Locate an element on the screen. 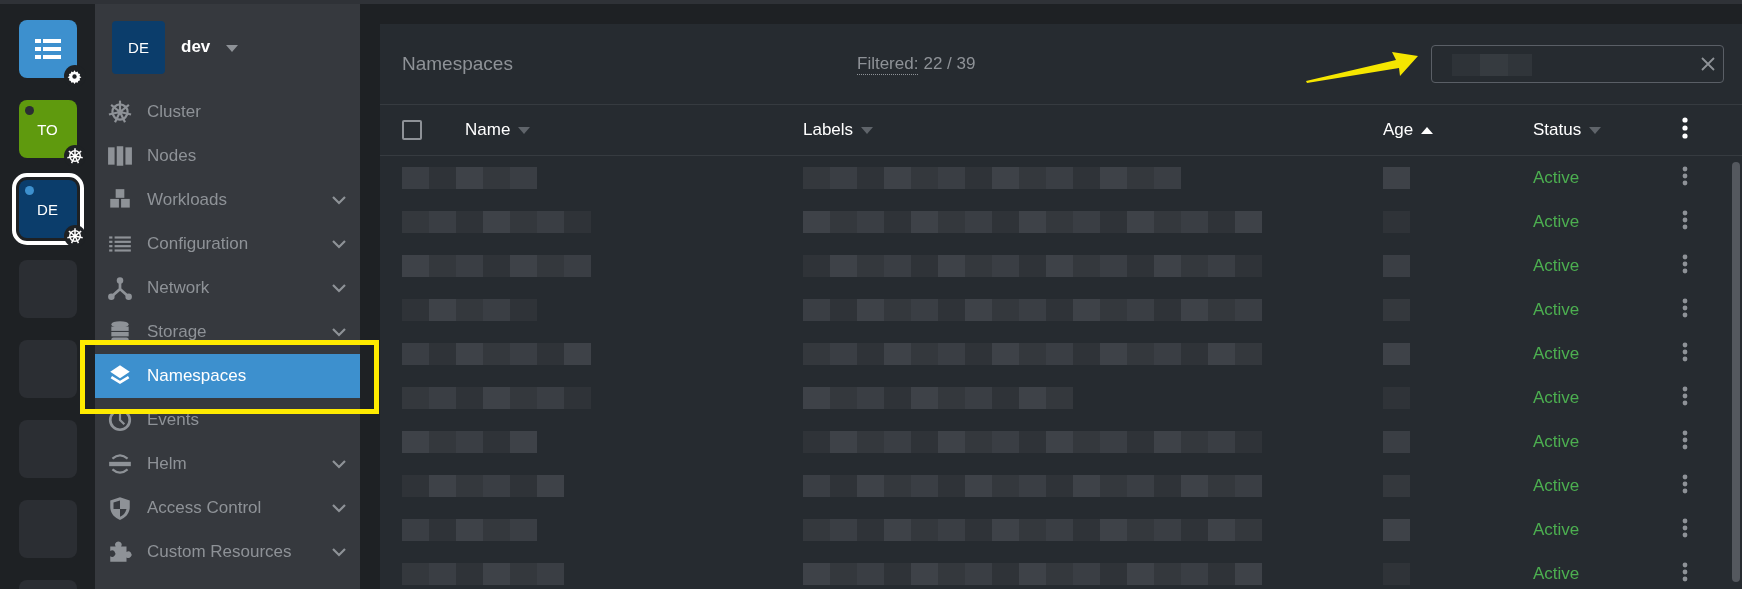  sidebar-item: Access Control is located at coordinates (227, 508).